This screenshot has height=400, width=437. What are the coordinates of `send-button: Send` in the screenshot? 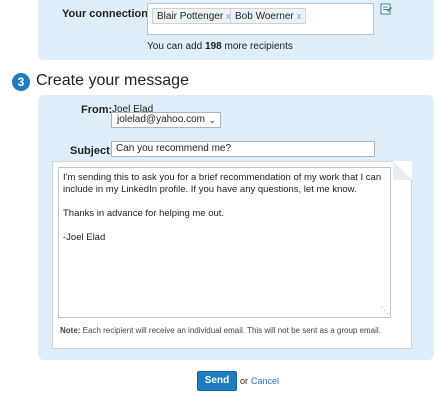 It's located at (217, 381).